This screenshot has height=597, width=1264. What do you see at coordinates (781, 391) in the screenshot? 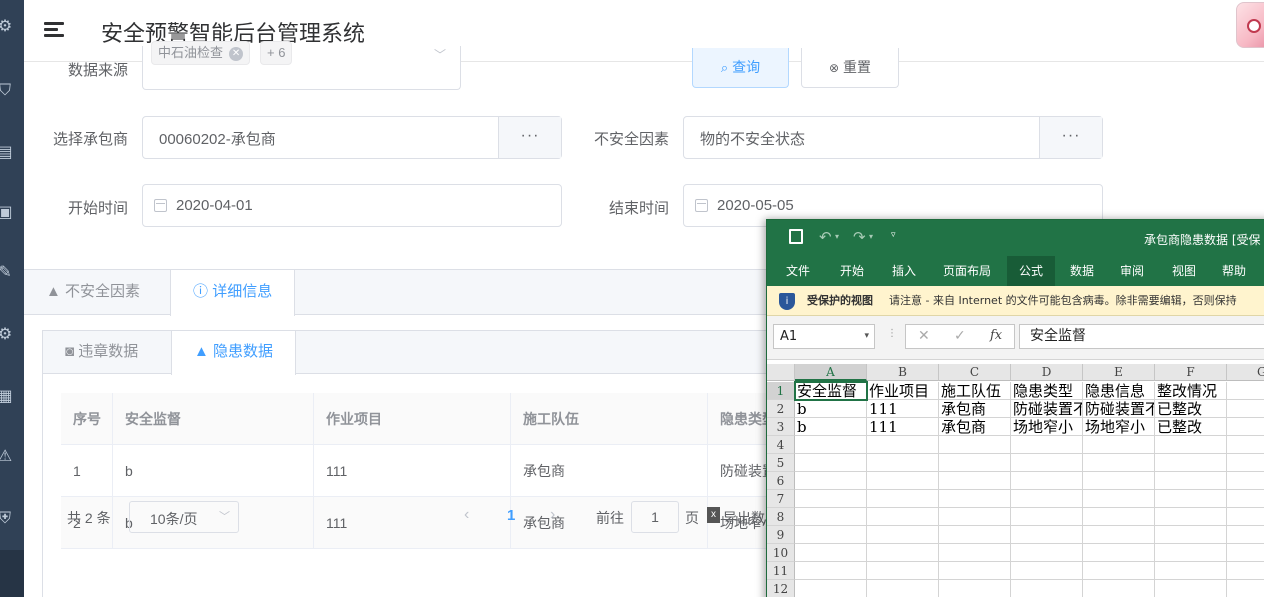
I see `row-header: 1` at bounding box center [781, 391].